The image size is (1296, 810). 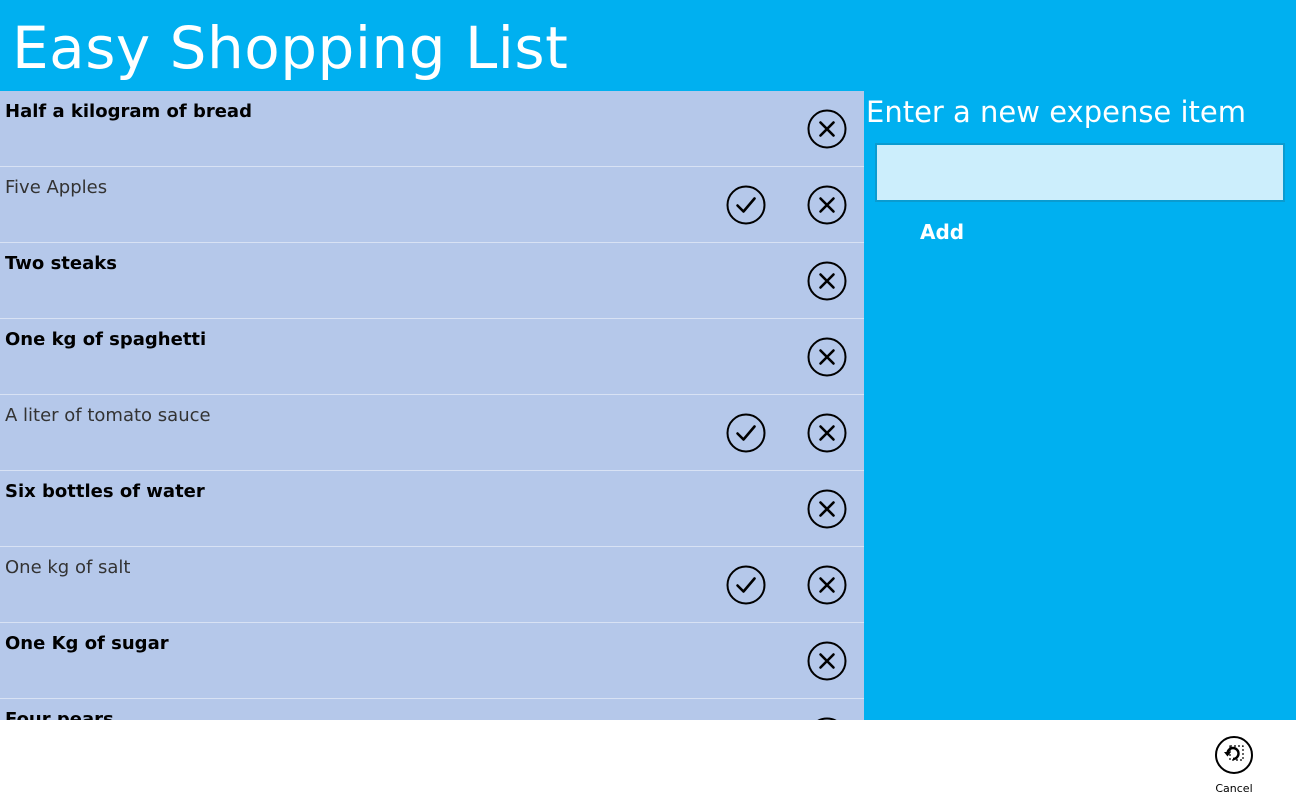 What do you see at coordinates (87, 643) in the screenshot?
I see `item-label: One Kg of sugar` at bounding box center [87, 643].